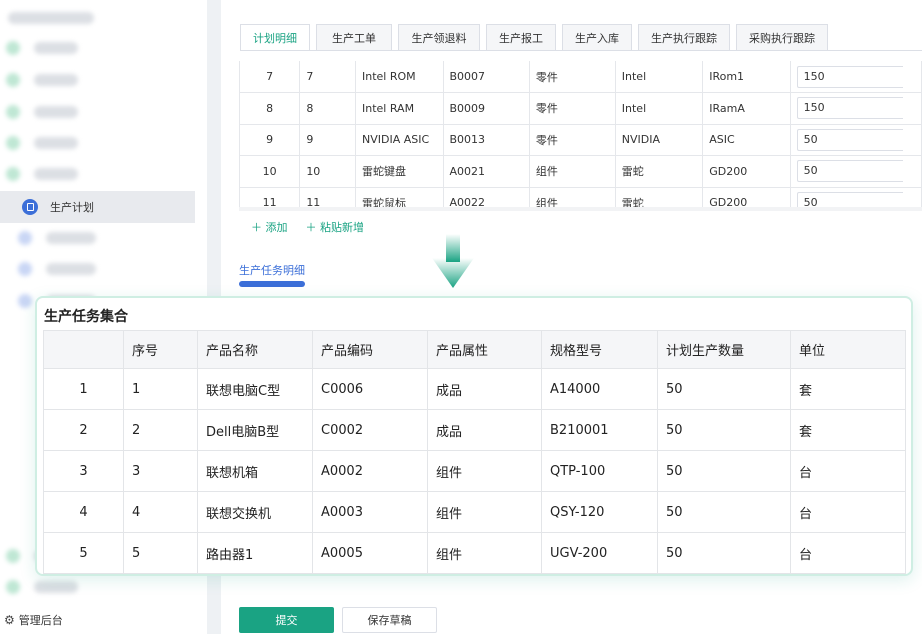  What do you see at coordinates (572, 108) in the screenshot?
I see `table-cell: 零件` at bounding box center [572, 108].